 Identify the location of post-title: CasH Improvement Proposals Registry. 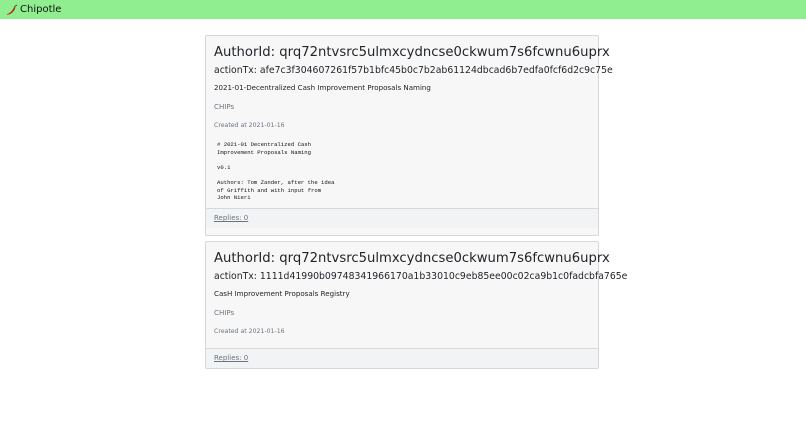
(282, 293).